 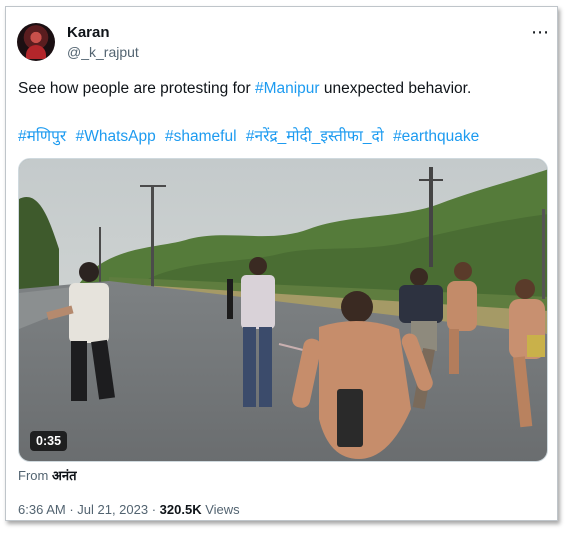 What do you see at coordinates (395, 88) in the screenshot?
I see `tweet-text-after: unexpected behavior.` at bounding box center [395, 88].